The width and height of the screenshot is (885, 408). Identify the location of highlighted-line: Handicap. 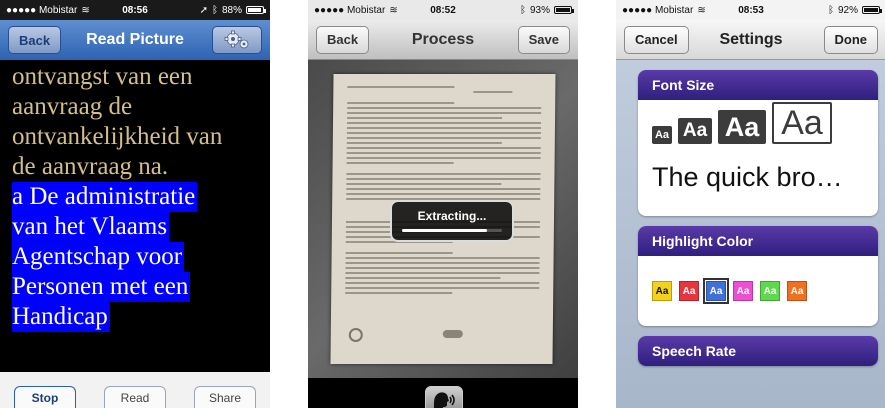
(61, 317).